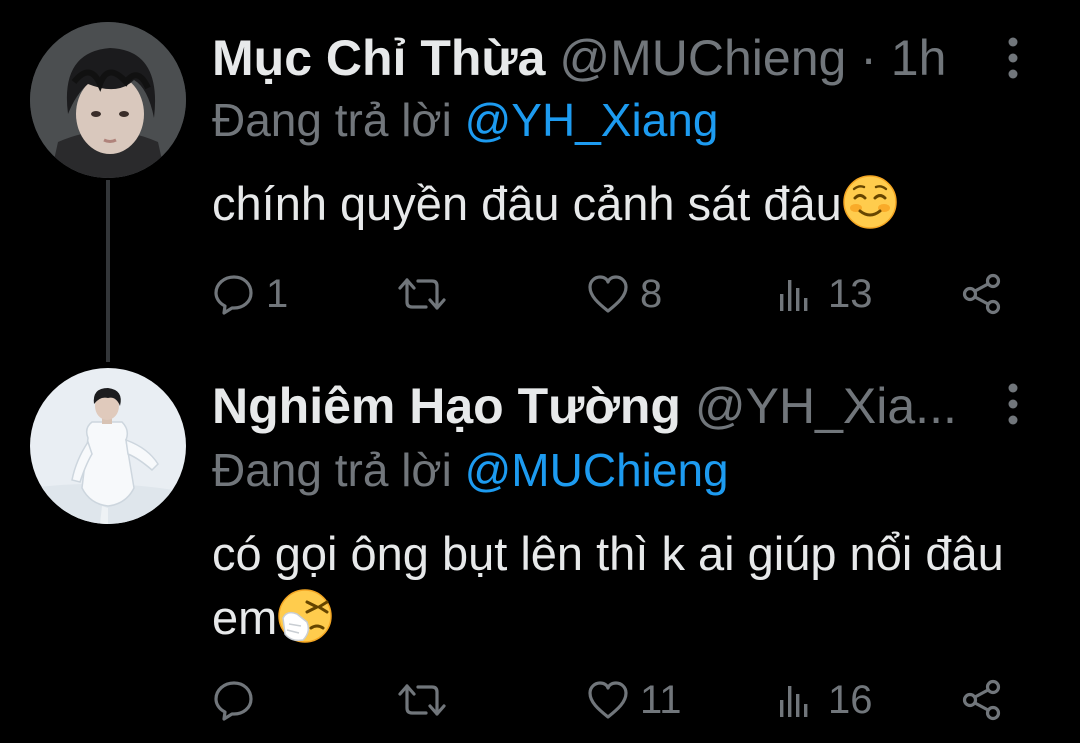 This screenshot has width=1080, height=743. What do you see at coordinates (305, 616) in the screenshot?
I see `sneezing-face-emoji` at bounding box center [305, 616].